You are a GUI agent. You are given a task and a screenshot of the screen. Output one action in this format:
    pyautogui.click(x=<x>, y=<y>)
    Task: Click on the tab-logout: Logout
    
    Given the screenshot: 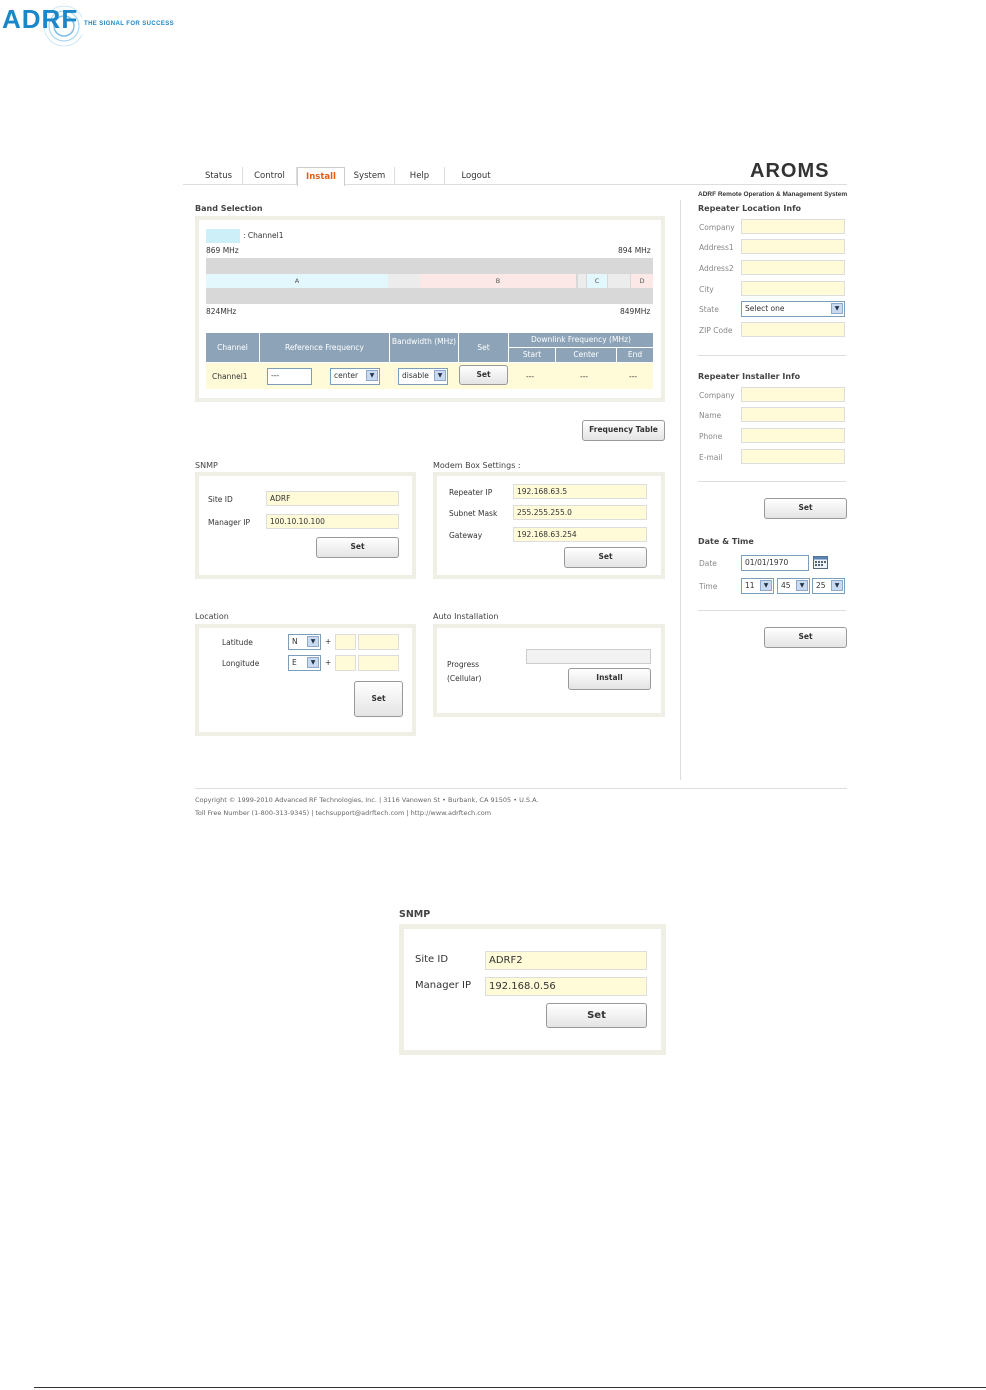 What is the action you would take?
    pyautogui.click(x=476, y=176)
    